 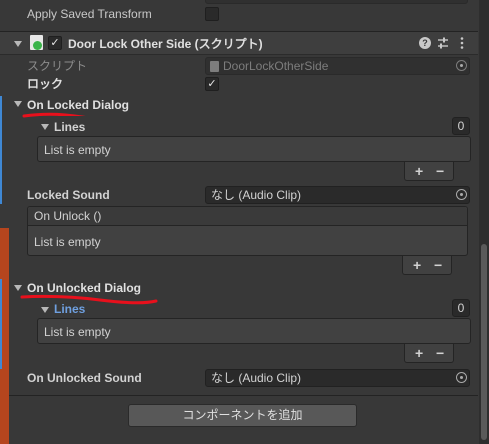 What do you see at coordinates (461, 65) in the screenshot?
I see `script-target-icon` at bounding box center [461, 65].